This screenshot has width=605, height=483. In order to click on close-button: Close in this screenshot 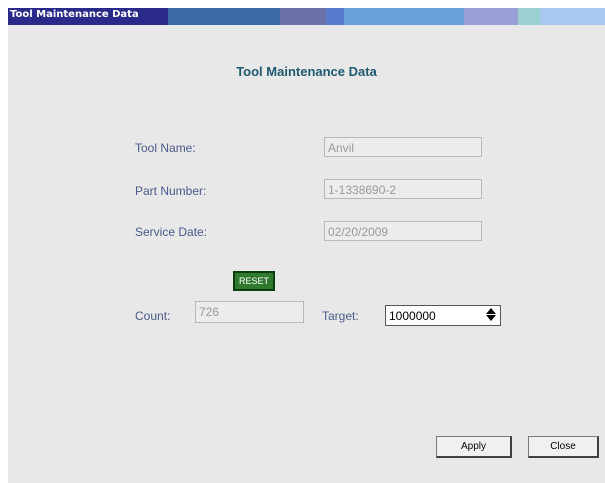, I will do `click(563, 447)`.